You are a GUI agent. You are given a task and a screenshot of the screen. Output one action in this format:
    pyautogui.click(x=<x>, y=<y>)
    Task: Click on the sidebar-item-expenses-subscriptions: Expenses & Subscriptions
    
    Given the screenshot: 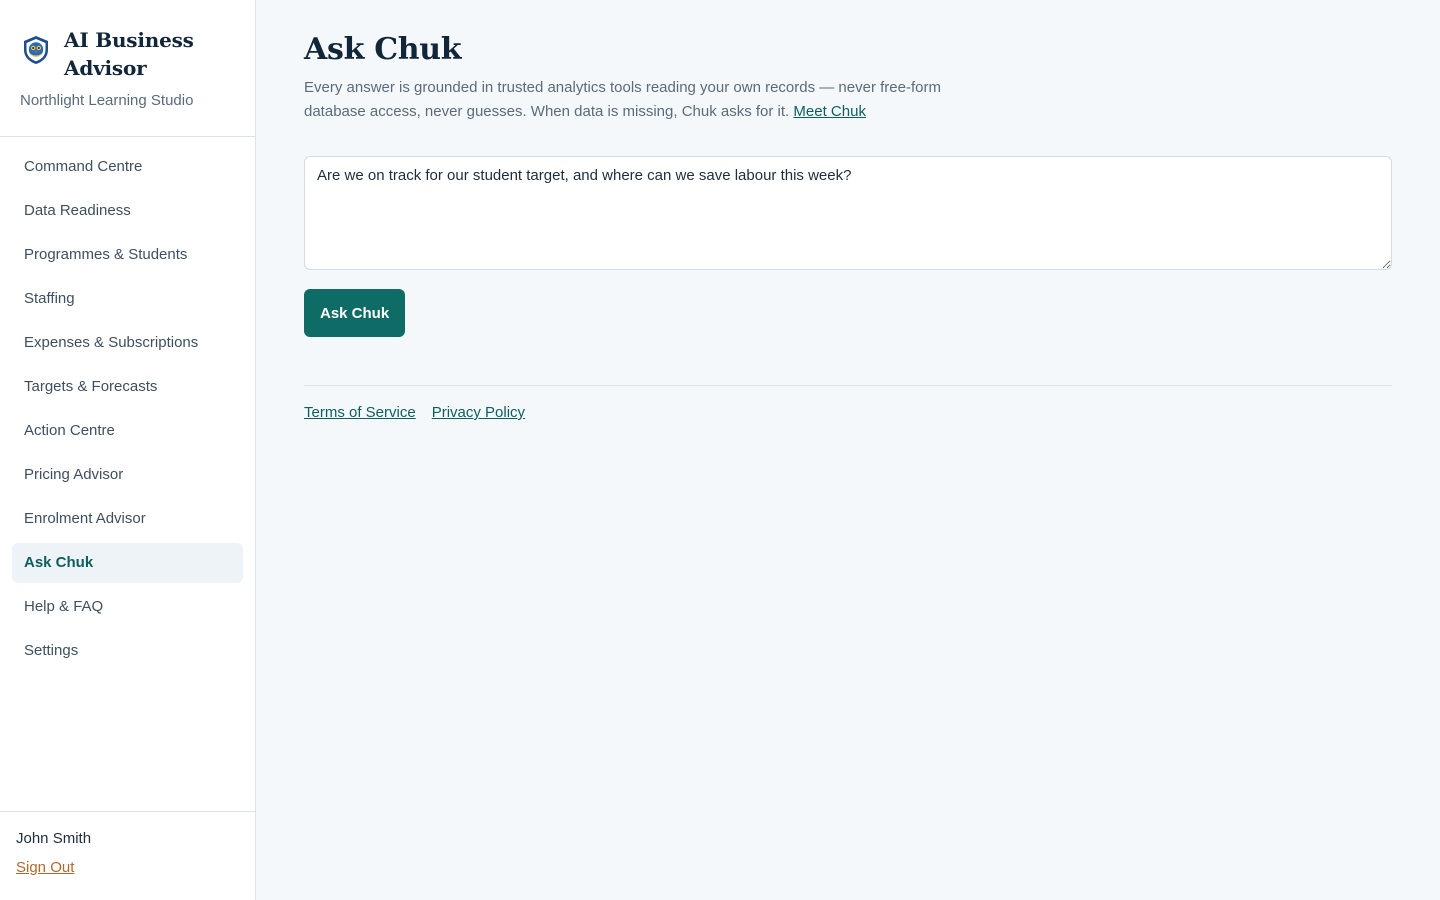 What is the action you would take?
    pyautogui.click(x=127, y=343)
    